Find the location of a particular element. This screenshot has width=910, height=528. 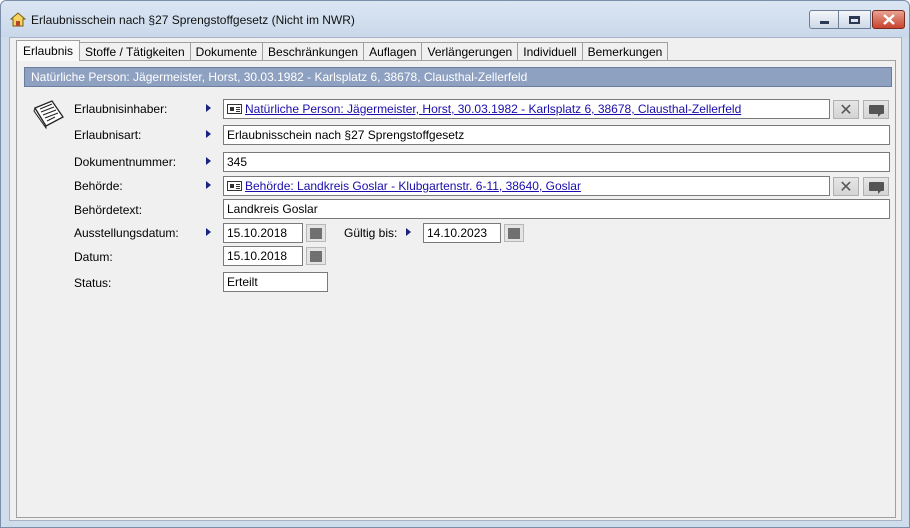

dokumentnummer-label: Dokumentnummer: is located at coordinates (125, 162).